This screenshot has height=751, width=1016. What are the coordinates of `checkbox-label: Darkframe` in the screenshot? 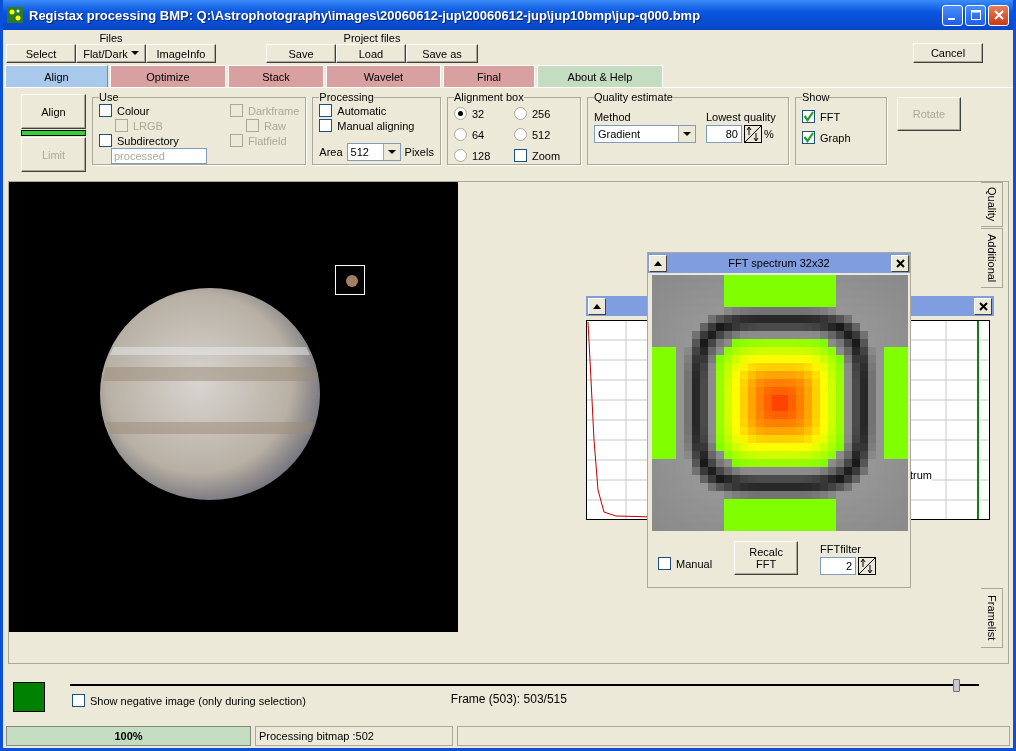 It's located at (274, 110).